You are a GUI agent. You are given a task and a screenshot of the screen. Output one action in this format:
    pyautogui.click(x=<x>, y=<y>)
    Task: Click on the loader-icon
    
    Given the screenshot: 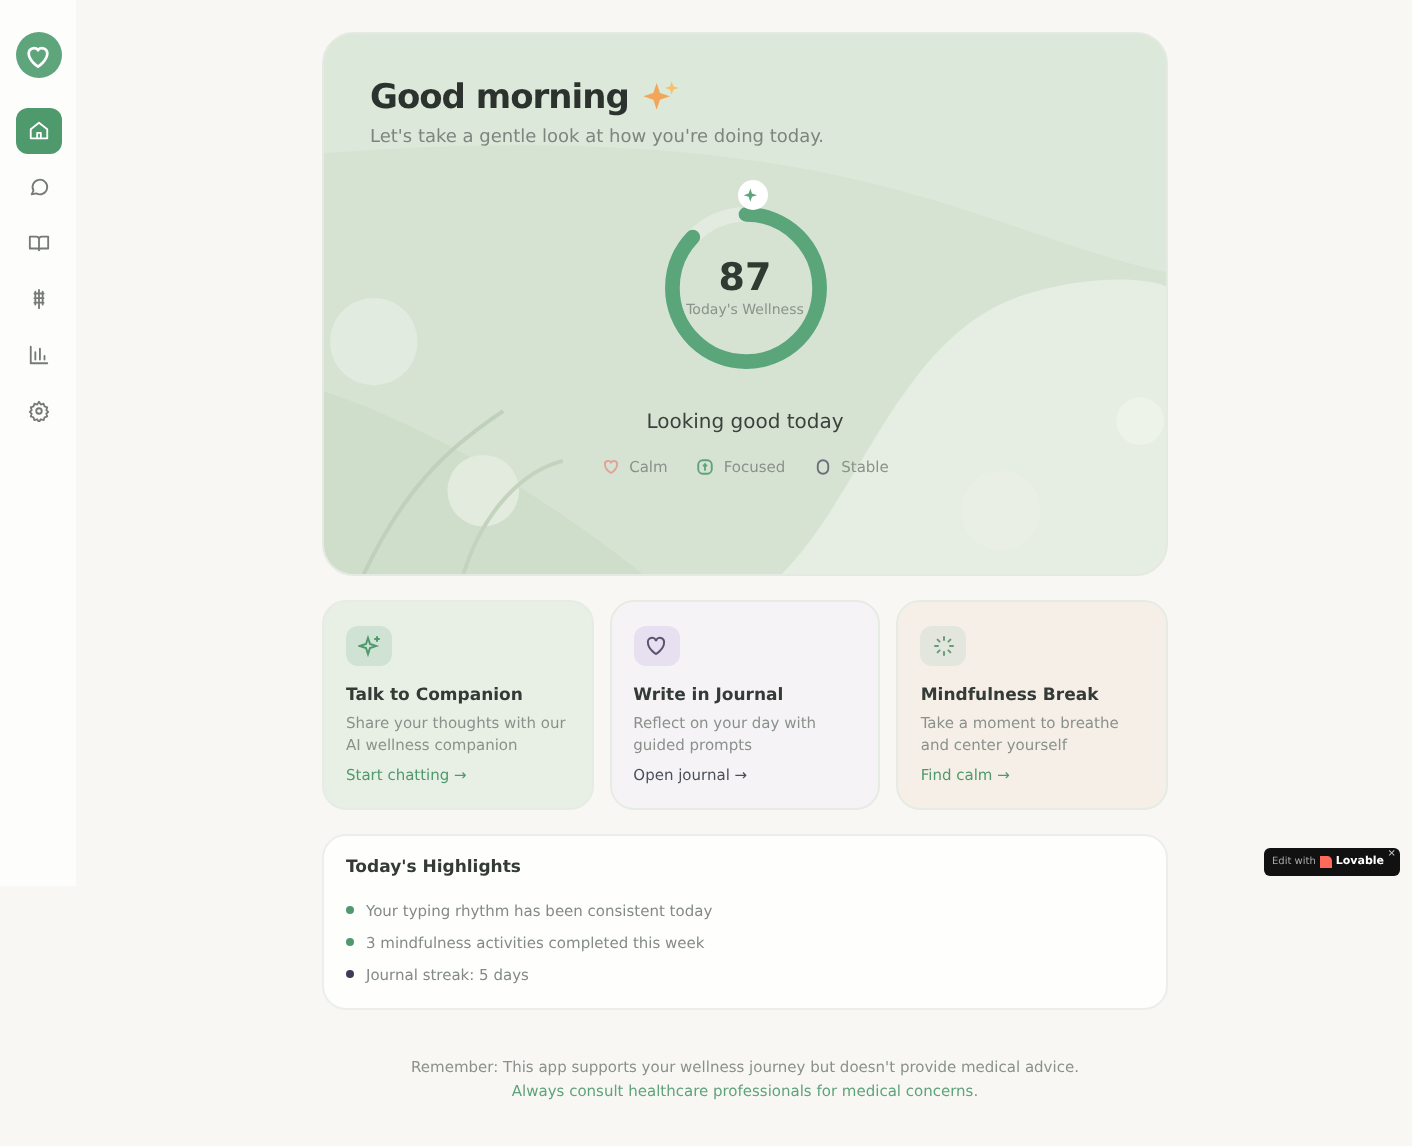 What is the action you would take?
    pyautogui.click(x=943, y=646)
    